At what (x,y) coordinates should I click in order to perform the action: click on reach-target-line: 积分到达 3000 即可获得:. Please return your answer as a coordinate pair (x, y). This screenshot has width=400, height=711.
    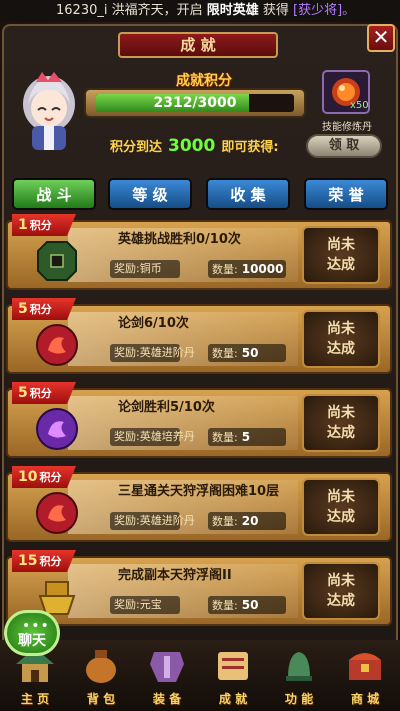
    Looking at the image, I should click on (194, 146).